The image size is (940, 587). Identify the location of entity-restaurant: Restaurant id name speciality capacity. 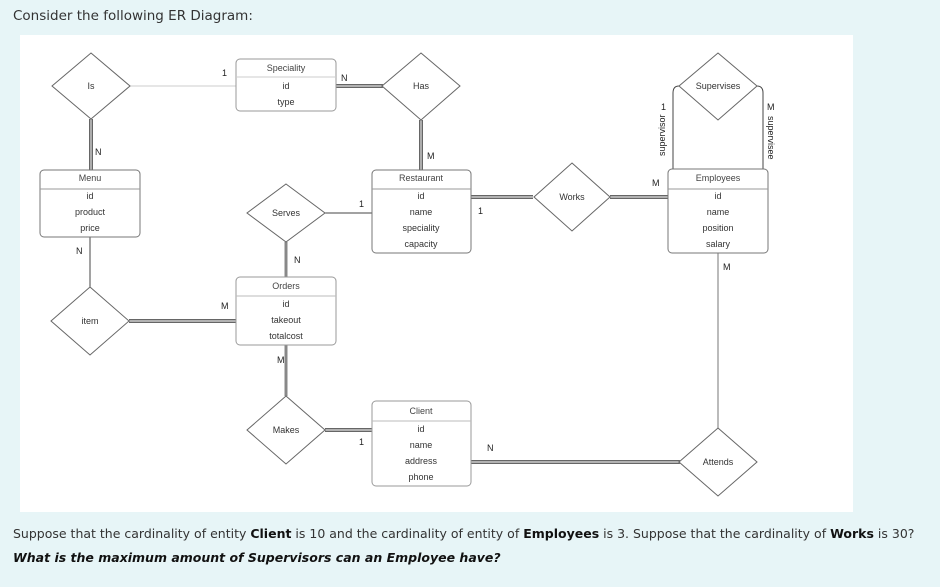
(421, 211).